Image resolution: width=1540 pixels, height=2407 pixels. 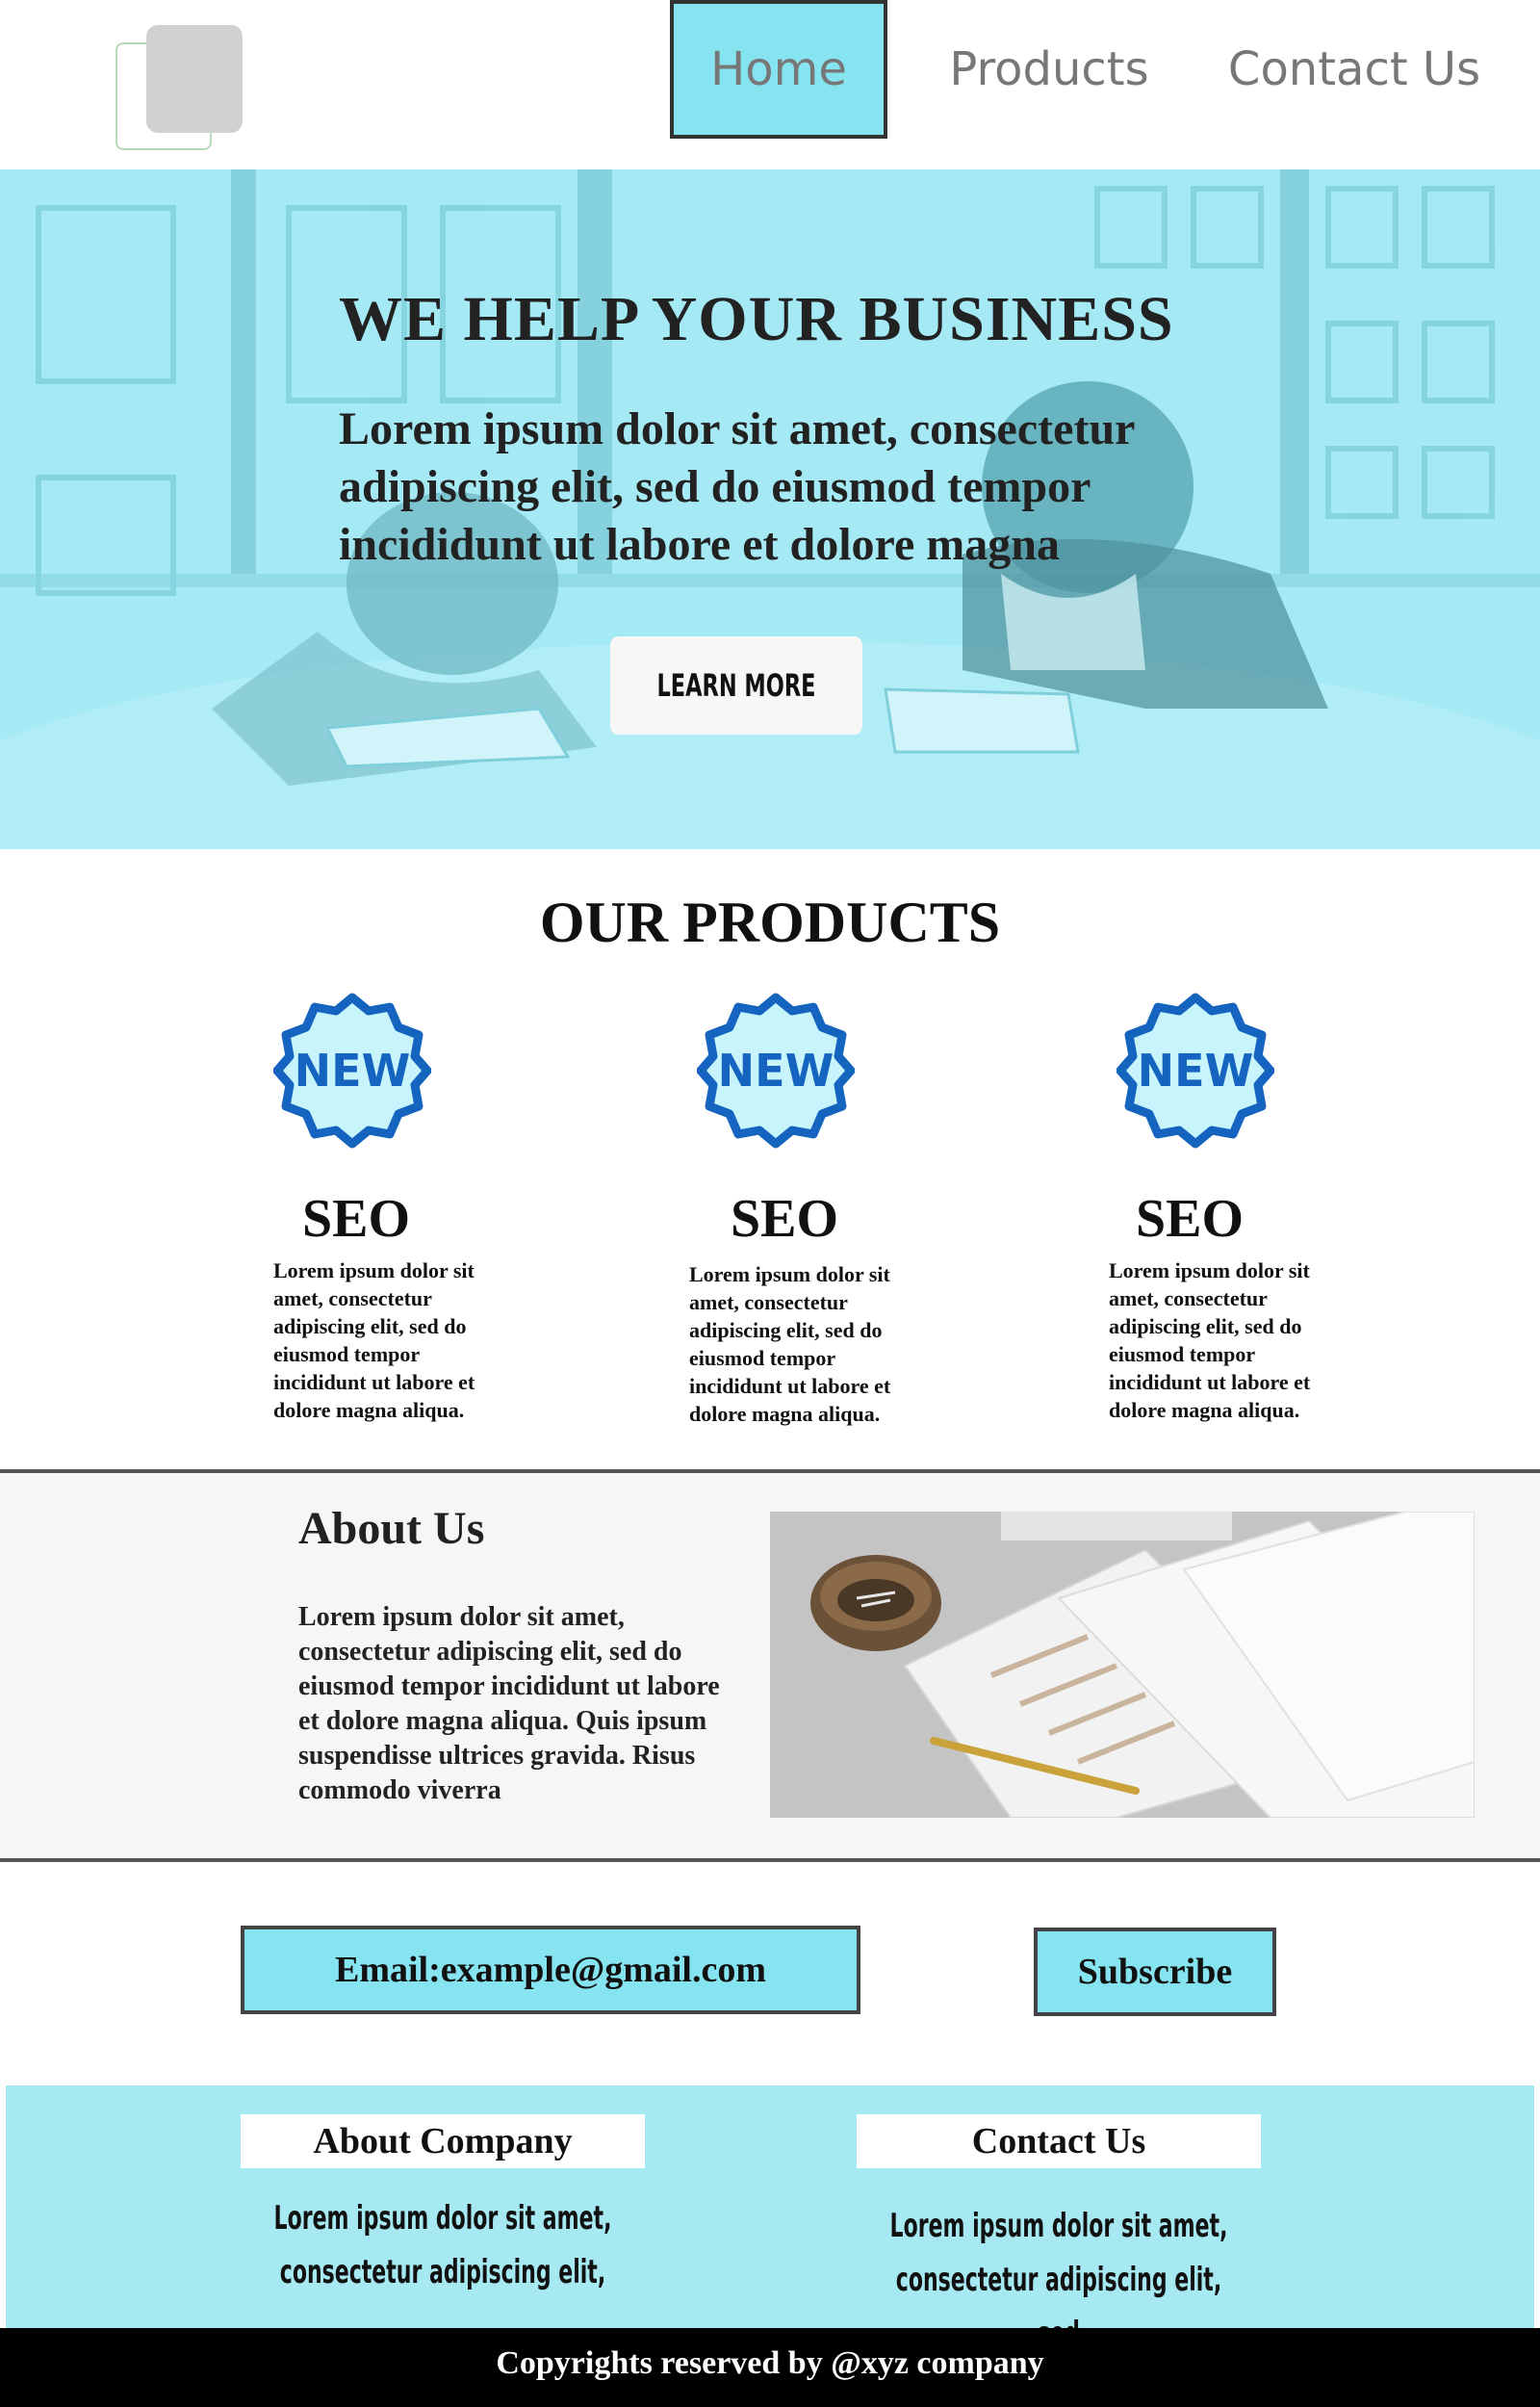 What do you see at coordinates (1122, 1665) in the screenshot?
I see `about-photo` at bounding box center [1122, 1665].